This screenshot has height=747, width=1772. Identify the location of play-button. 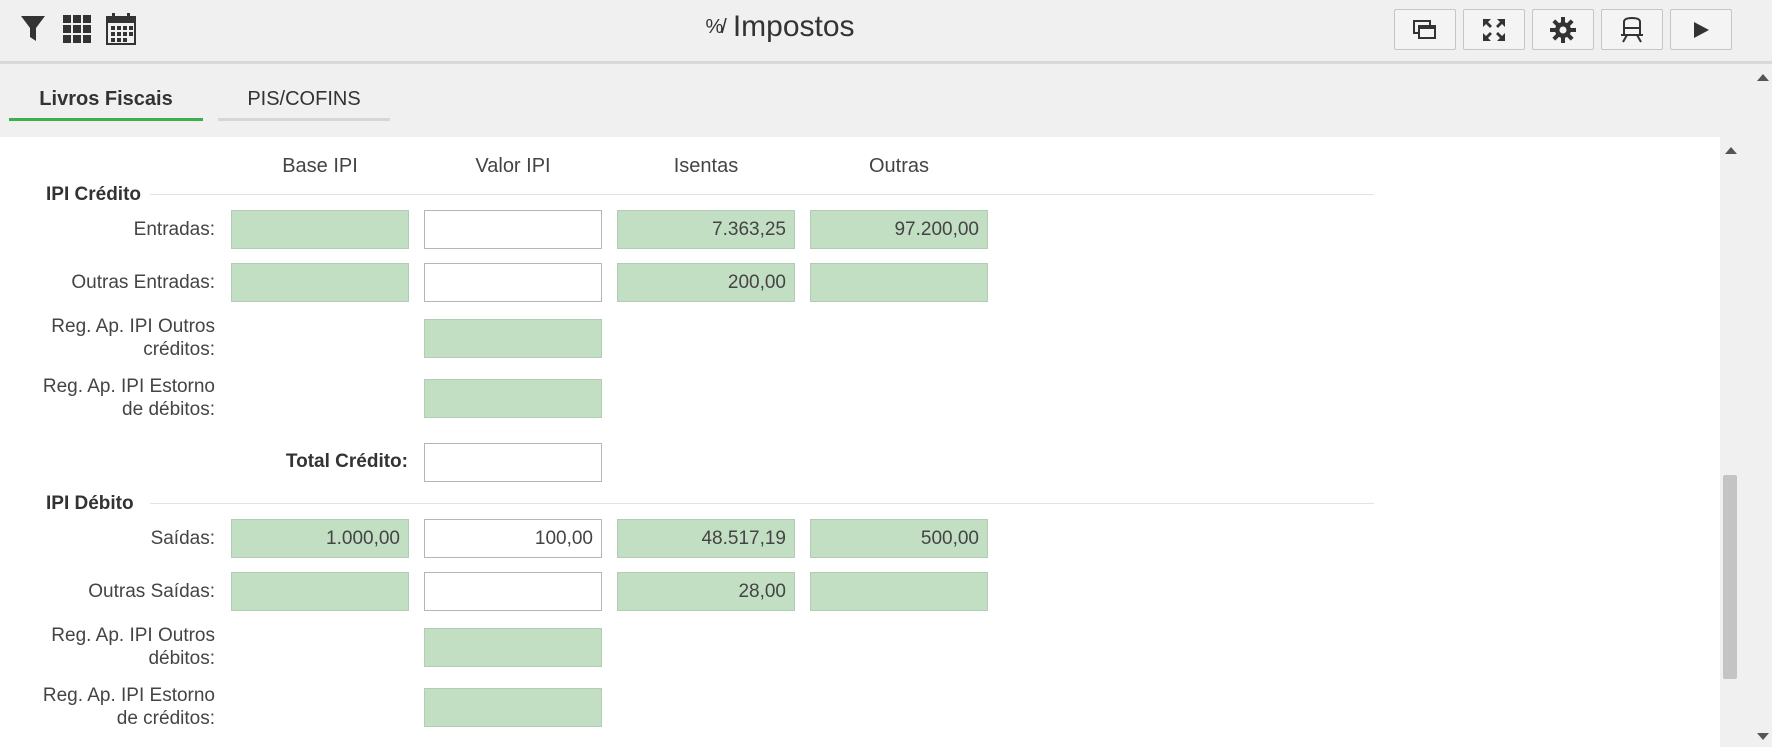
(1701, 29).